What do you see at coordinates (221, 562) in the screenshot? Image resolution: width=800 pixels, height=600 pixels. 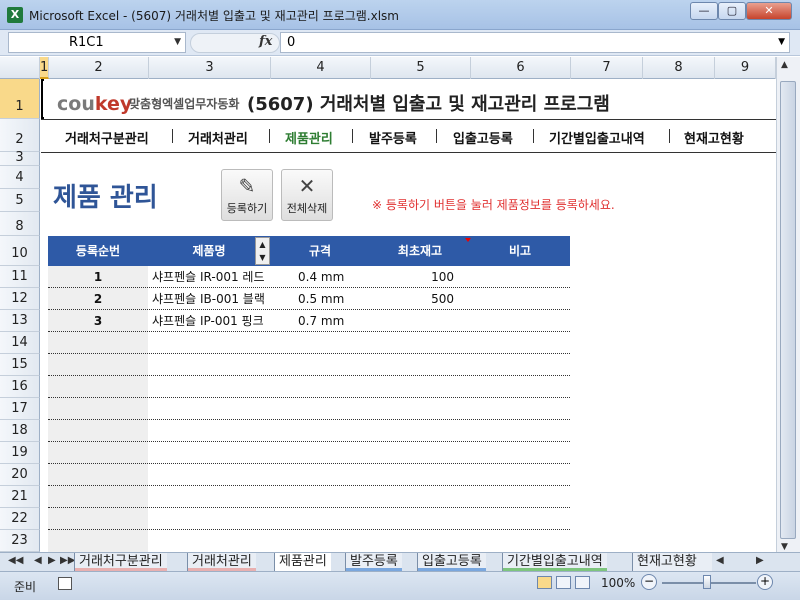 I see `sheet-tab: 거래처관리` at bounding box center [221, 562].